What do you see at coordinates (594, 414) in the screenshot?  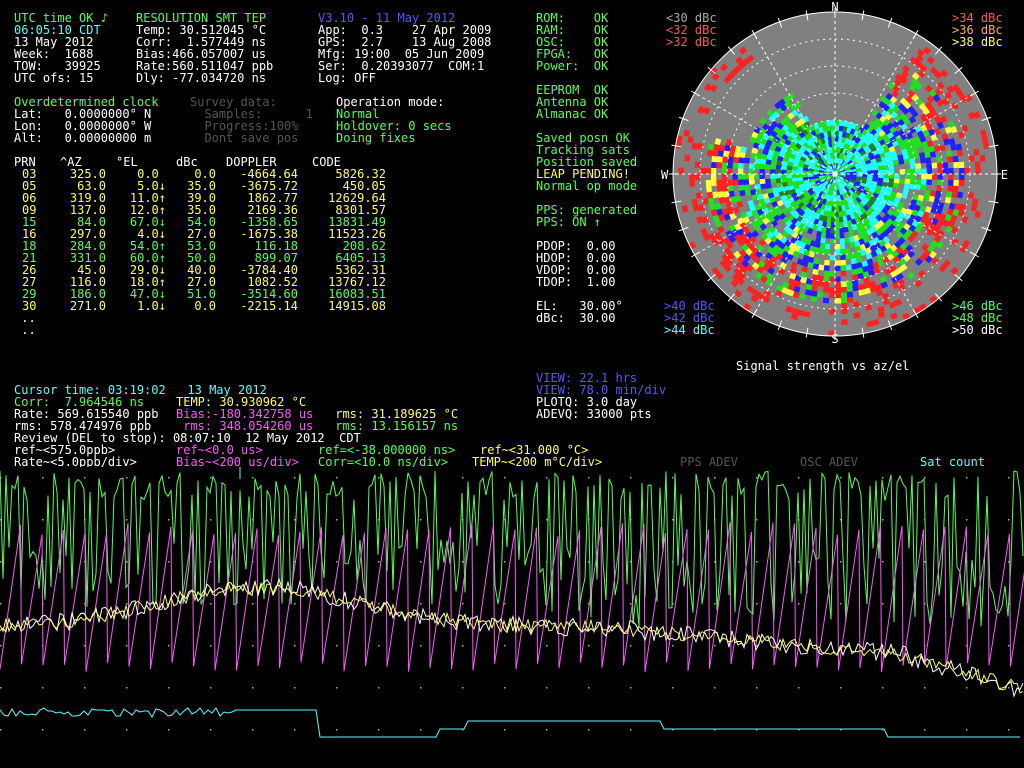 I see `adev-queue: ADEVQ: 33000 pts` at bounding box center [594, 414].